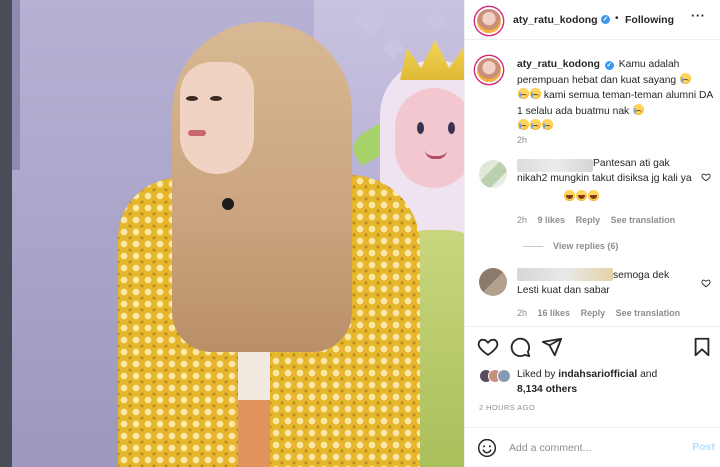 The height and width of the screenshot is (467, 720). I want to click on share-icon, so click(552, 347).